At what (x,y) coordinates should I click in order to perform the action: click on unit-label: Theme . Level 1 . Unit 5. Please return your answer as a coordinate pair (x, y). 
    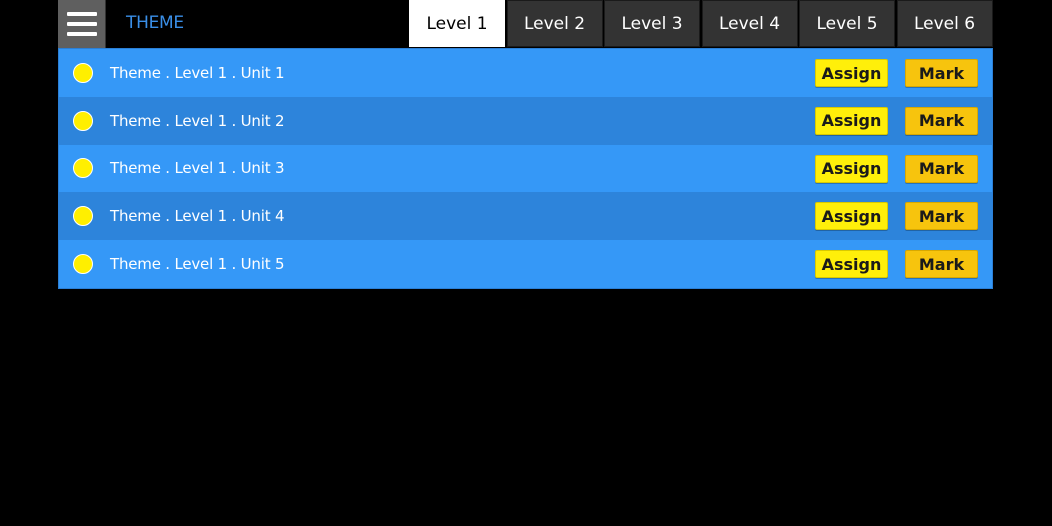
    Looking at the image, I should click on (197, 264).